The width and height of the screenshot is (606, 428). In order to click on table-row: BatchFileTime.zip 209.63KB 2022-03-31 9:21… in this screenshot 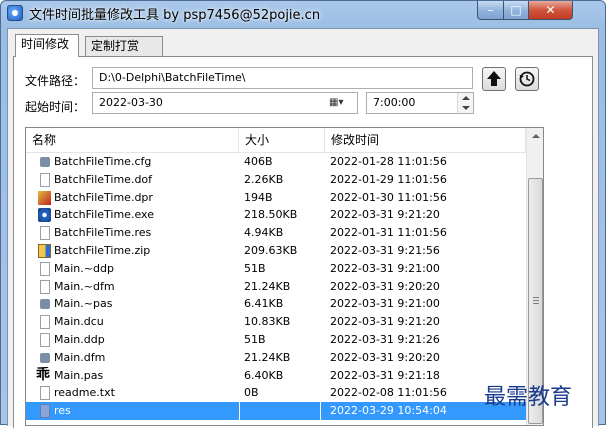, I will do `click(276, 251)`.